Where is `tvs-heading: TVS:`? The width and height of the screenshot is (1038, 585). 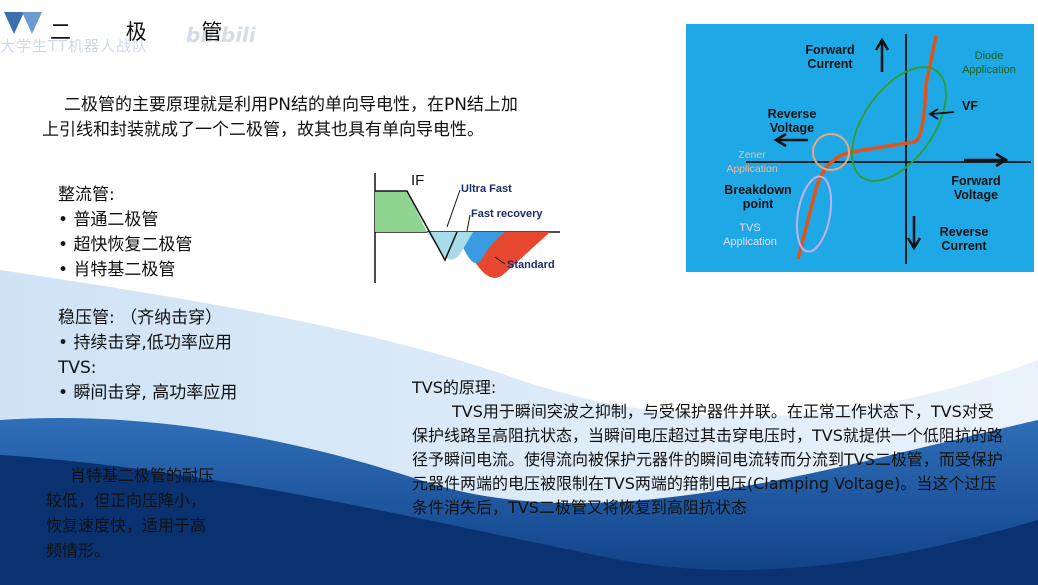 tvs-heading: TVS: is located at coordinates (77, 368).